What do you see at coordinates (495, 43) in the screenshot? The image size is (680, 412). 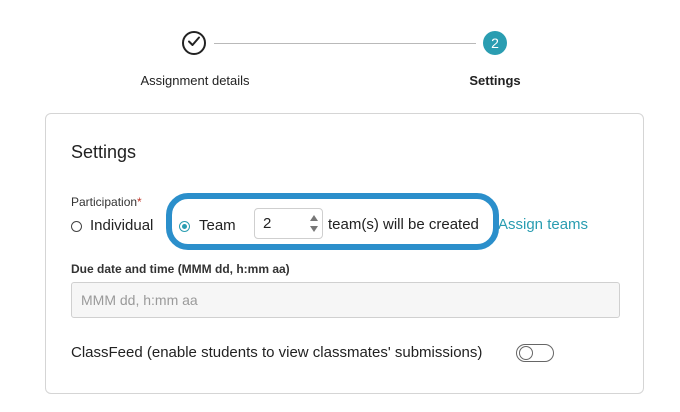 I see `step-number-indicator: 2` at bounding box center [495, 43].